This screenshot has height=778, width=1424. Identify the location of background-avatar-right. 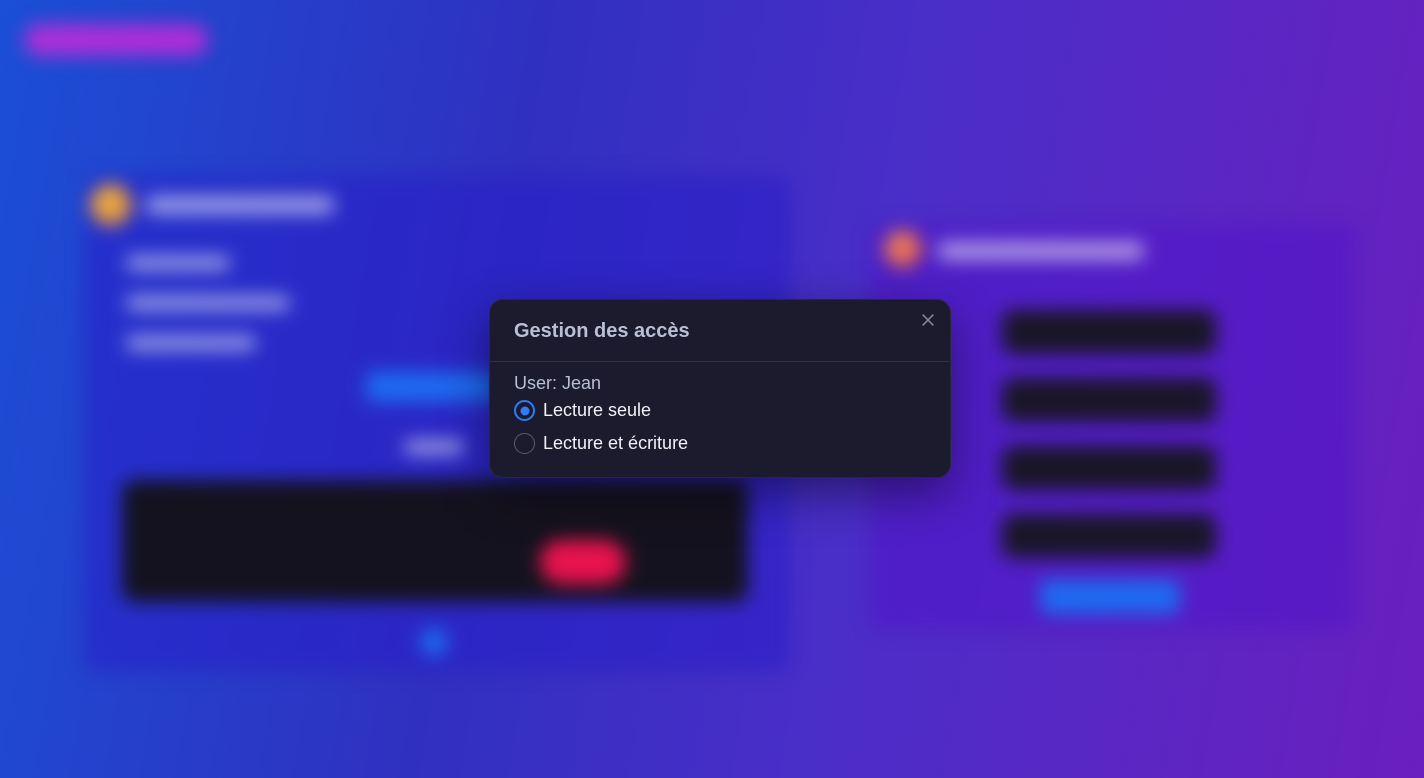
(903, 249).